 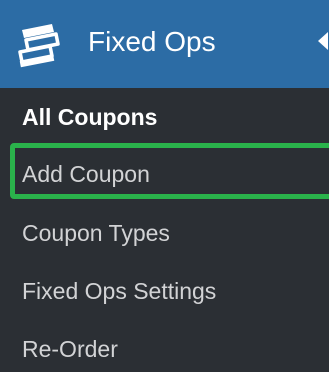 What do you see at coordinates (96, 233) in the screenshot?
I see `submenu-item-label: Coupon Types` at bounding box center [96, 233].